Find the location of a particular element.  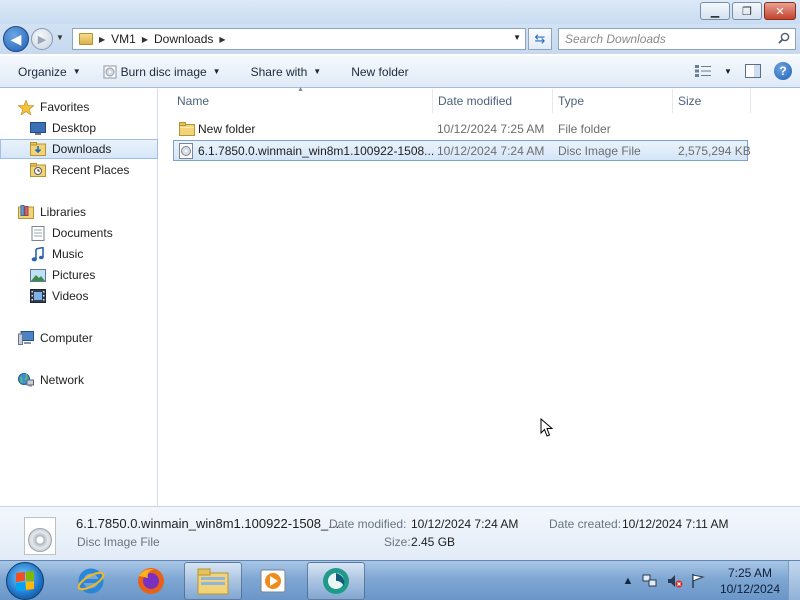

sidebar-group-computer: Computer is located at coordinates (79, 338).